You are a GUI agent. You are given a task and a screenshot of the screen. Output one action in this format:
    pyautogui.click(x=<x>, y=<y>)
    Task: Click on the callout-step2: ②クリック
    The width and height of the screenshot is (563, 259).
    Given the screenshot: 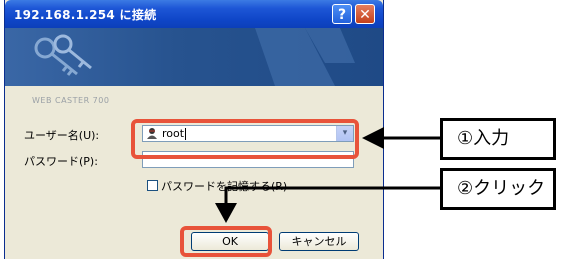 What is the action you would take?
    pyautogui.click(x=498, y=189)
    